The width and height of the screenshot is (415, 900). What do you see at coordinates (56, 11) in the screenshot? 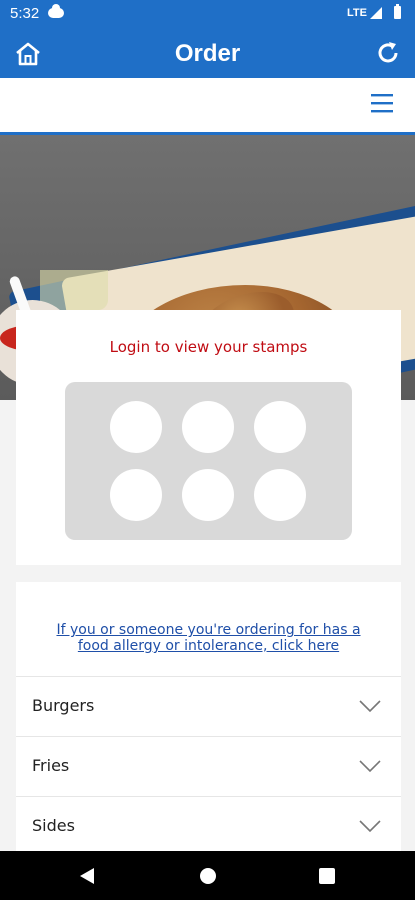
I see `cloud-icon` at bounding box center [56, 11].